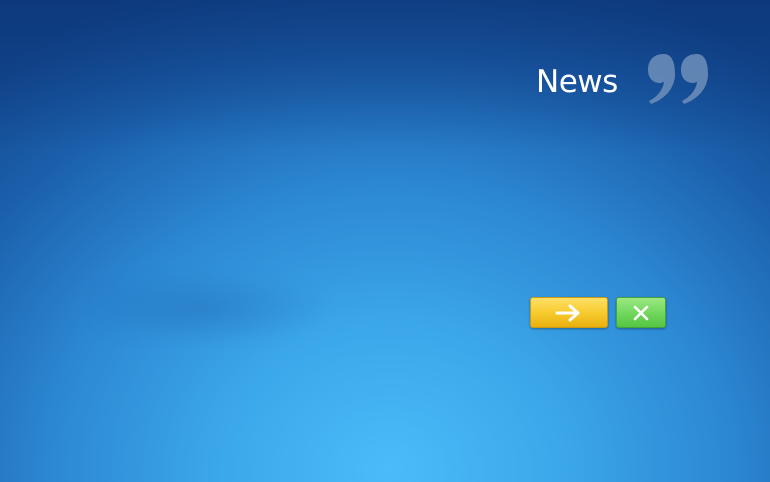 Image resolution: width=770 pixels, height=482 pixels. Describe the element at coordinates (680, 78) in the screenshot. I see `closing-quote-icon` at that location.